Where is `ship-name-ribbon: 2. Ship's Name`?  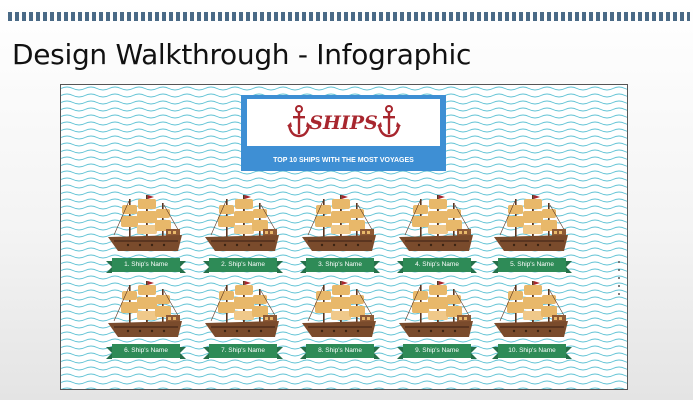 ship-name-ribbon: 2. Ship's Name is located at coordinates (243, 266).